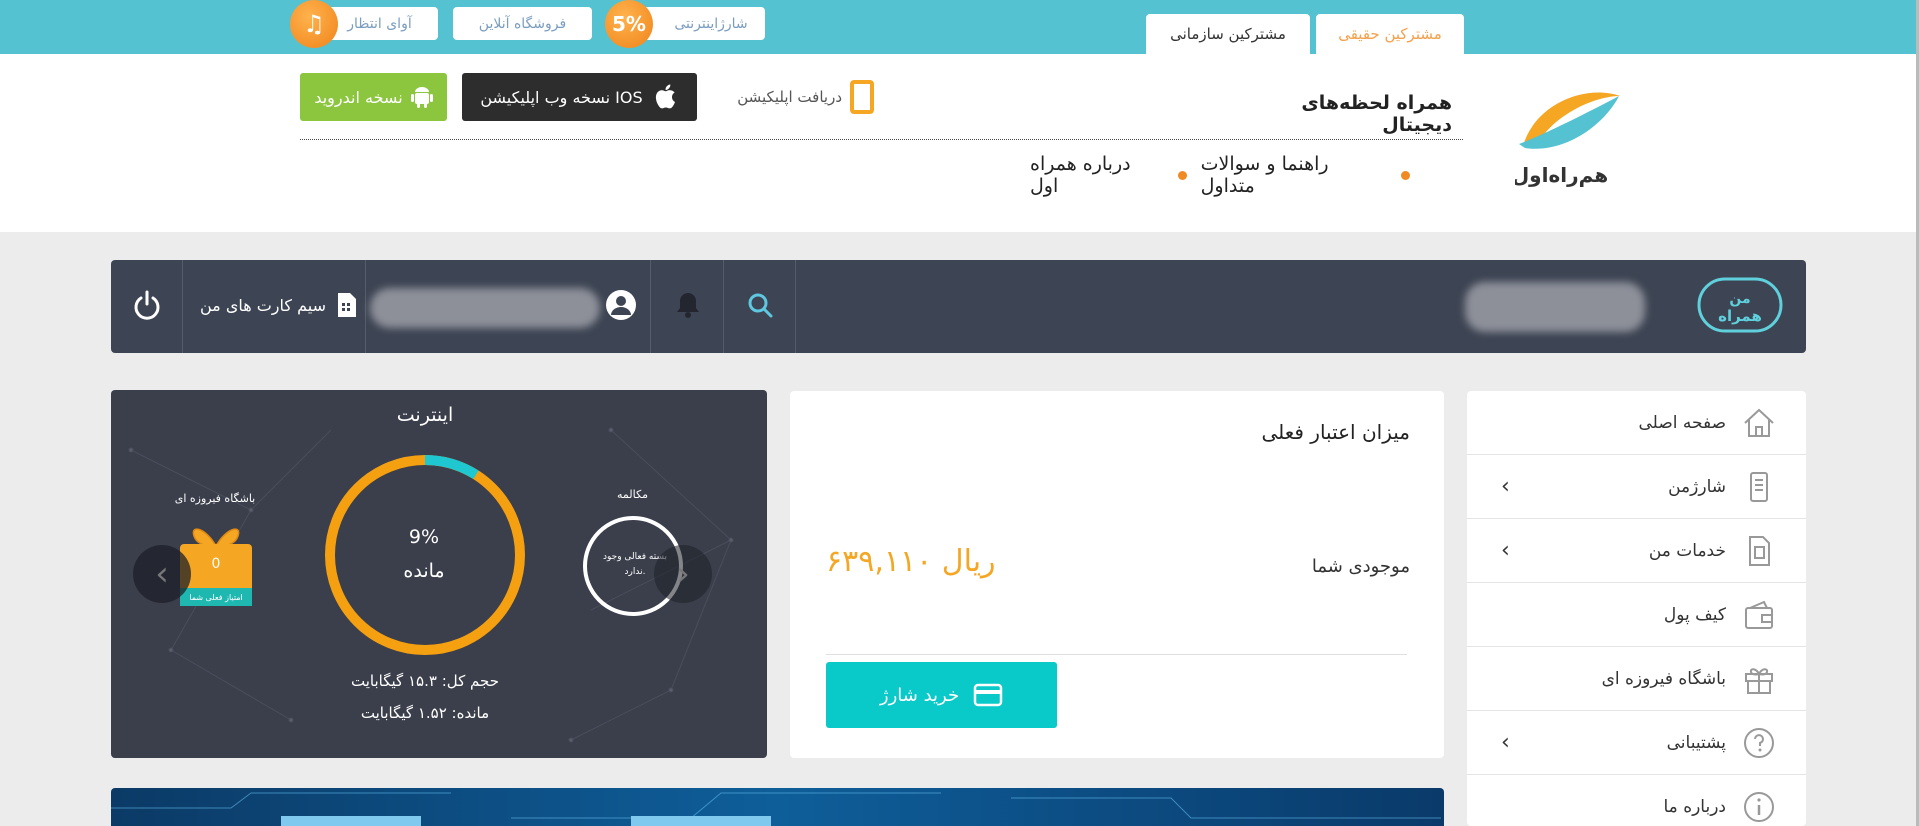 The height and width of the screenshot is (826, 1919). I want to click on promo-banner, so click(777, 807).